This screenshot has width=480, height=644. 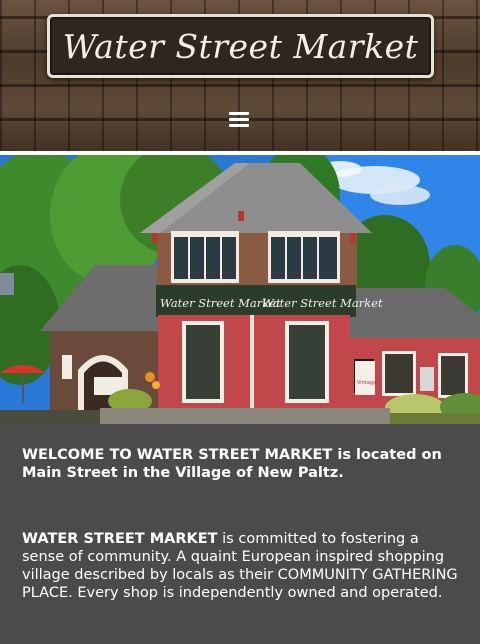 What do you see at coordinates (366, 383) in the screenshot?
I see `window-sign: Vintage` at bounding box center [366, 383].